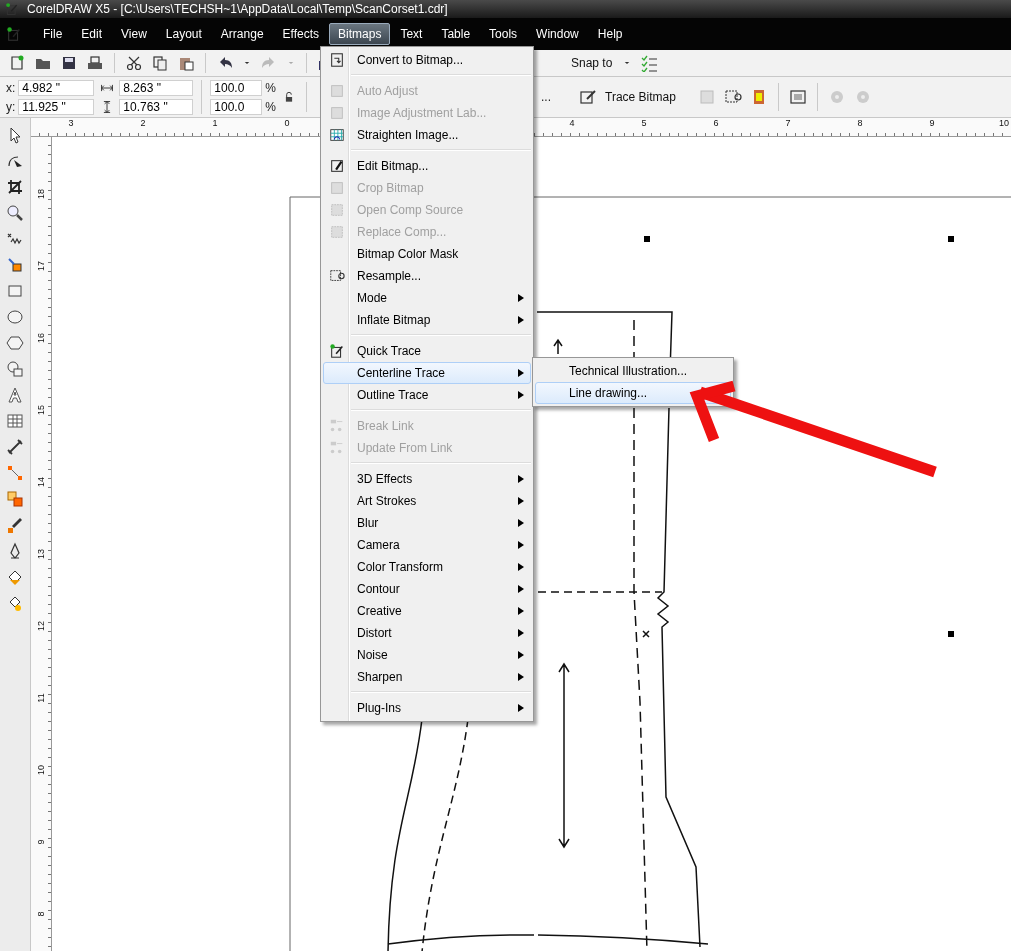 The height and width of the screenshot is (951, 1011). Describe the element at coordinates (788, 123) in the screenshot. I see `ruler-number: 7` at that location.